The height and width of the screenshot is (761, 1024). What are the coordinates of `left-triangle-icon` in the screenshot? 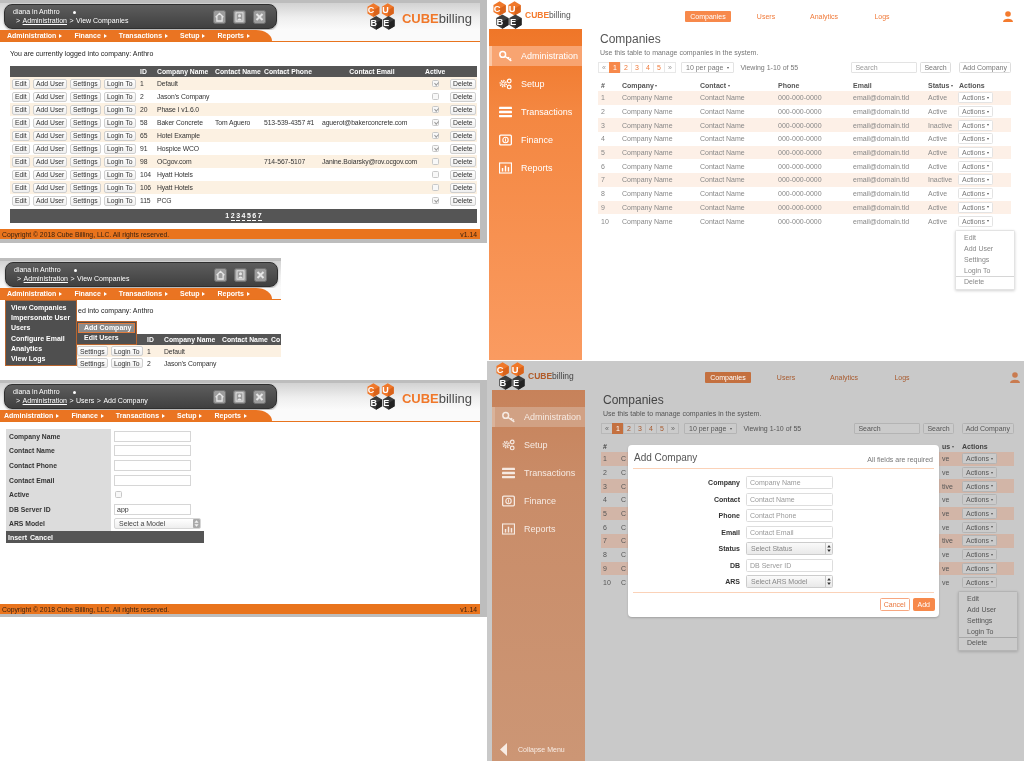 It's located at (503, 749).